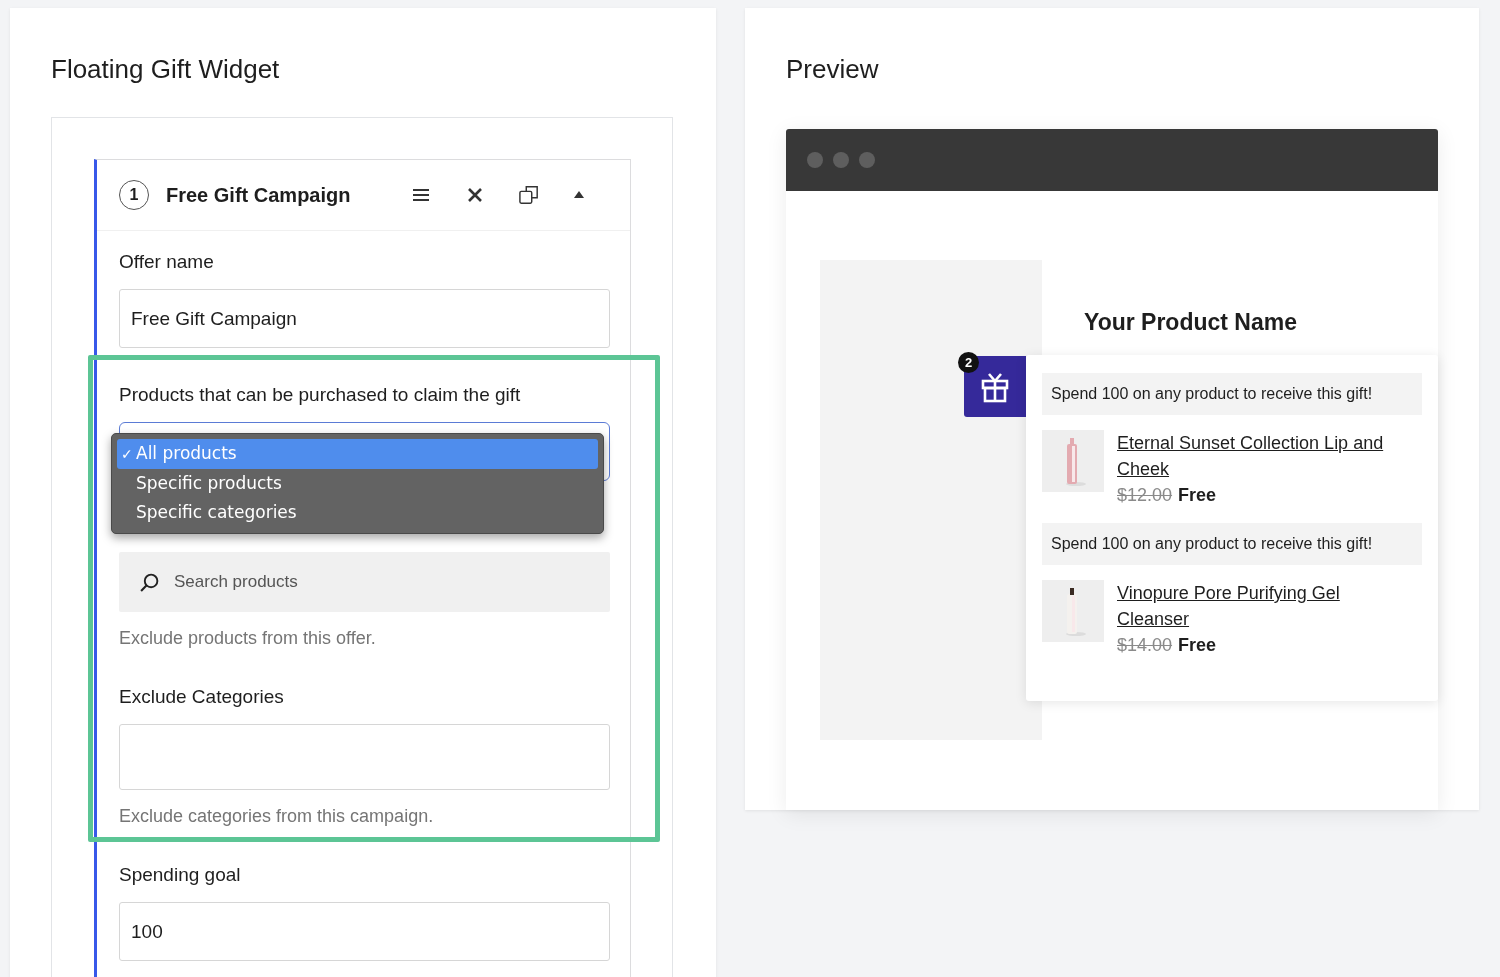 The height and width of the screenshot is (977, 1500). Describe the element at coordinates (320, 395) in the screenshot. I see `field-label: Products that can be purchased to claim the gift` at that location.